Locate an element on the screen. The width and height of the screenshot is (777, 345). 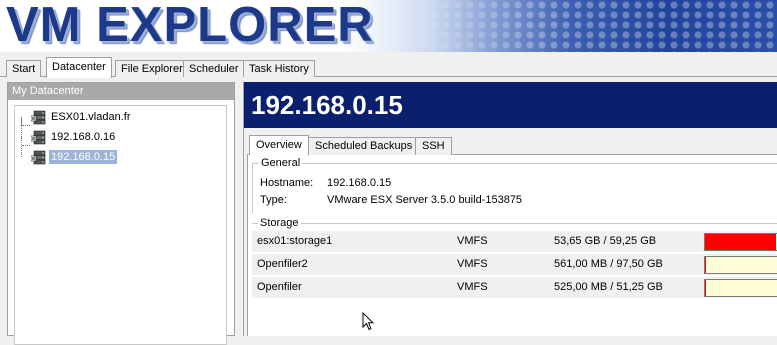
storage-usage: 53,65 GB / 59,25 GB is located at coordinates (605, 241).